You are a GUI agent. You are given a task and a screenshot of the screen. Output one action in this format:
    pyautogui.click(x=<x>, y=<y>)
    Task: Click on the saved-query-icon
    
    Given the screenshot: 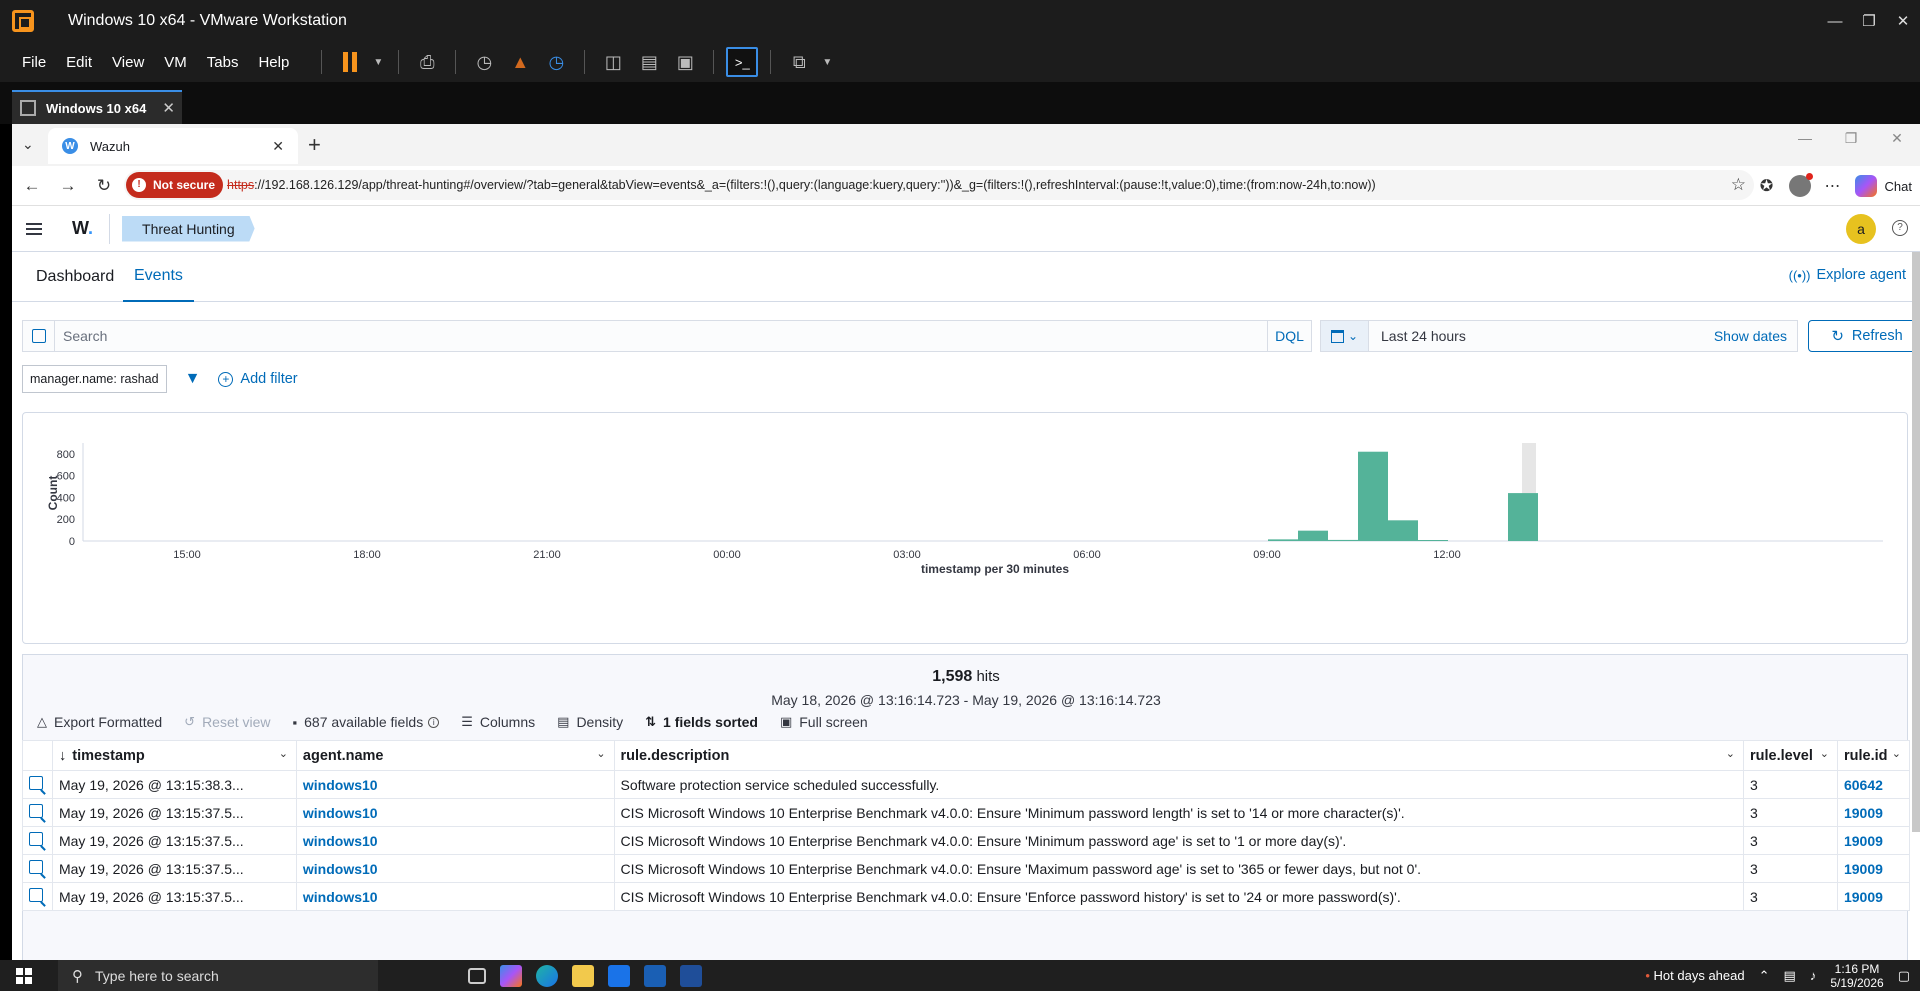 What is the action you would take?
    pyautogui.click(x=39, y=336)
    